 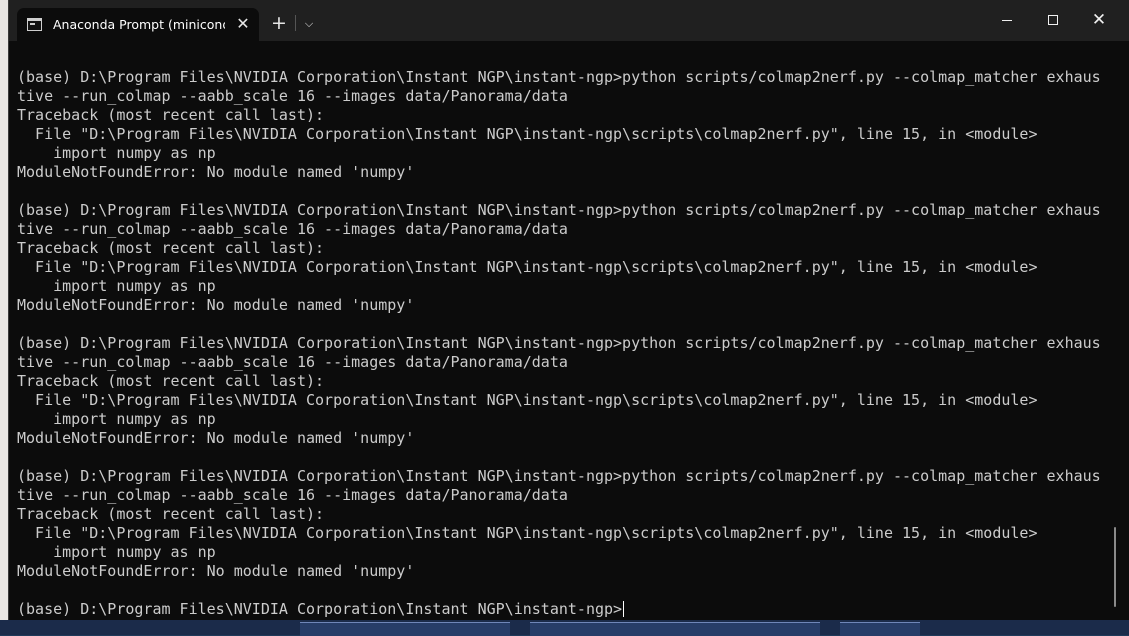 What do you see at coordinates (624, 609) in the screenshot?
I see `text-cursor` at bounding box center [624, 609].